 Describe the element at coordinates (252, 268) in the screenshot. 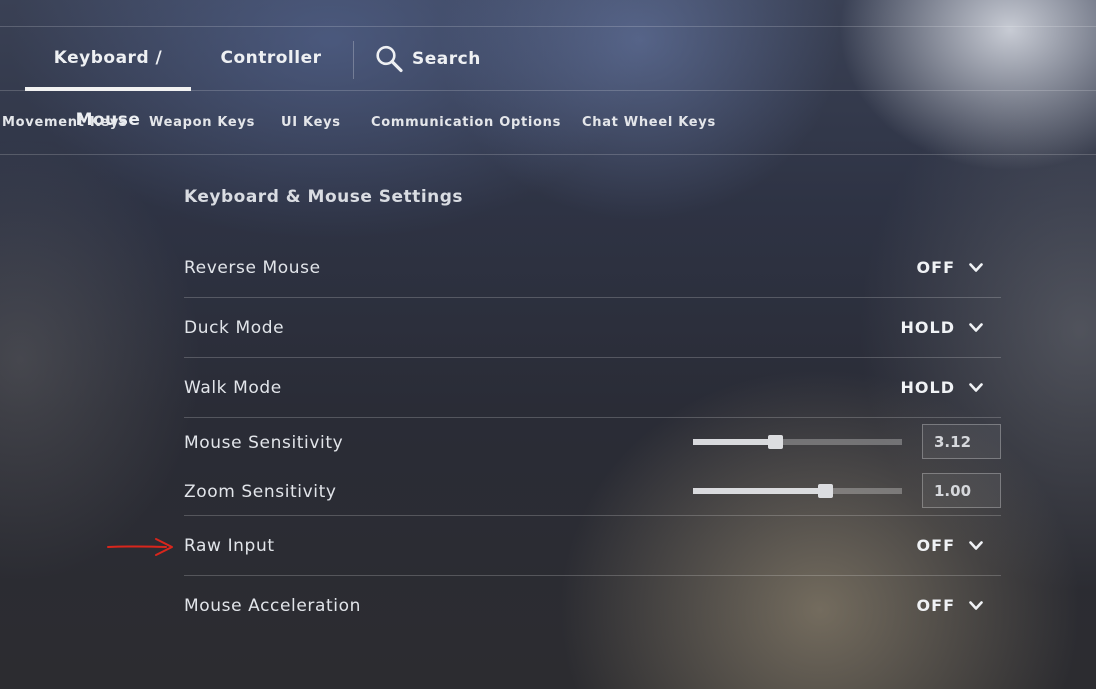

I see `setting-label: Reverse Mouse` at that location.